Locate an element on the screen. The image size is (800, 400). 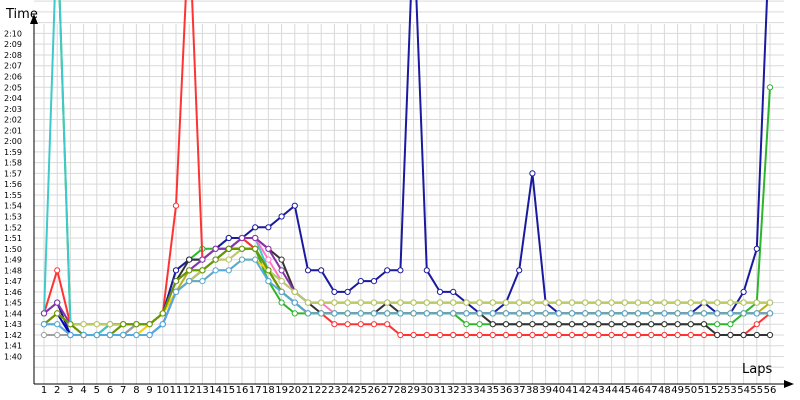
x-tick-label: 27 is located at coordinates (387, 390).